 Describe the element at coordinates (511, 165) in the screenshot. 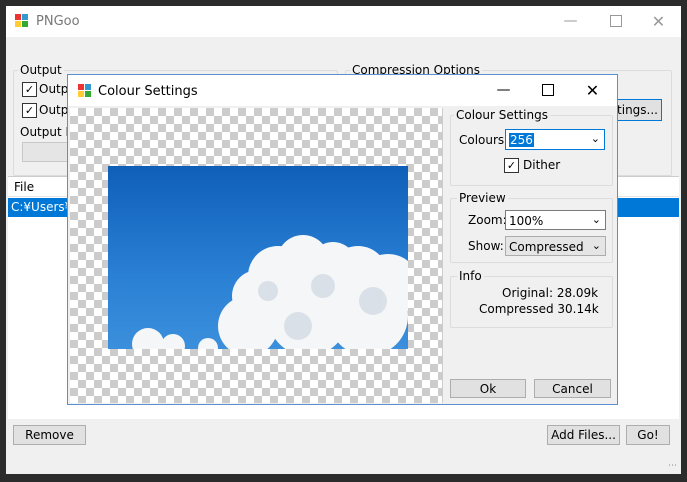

I see `dither-checkbox: ✓` at that location.